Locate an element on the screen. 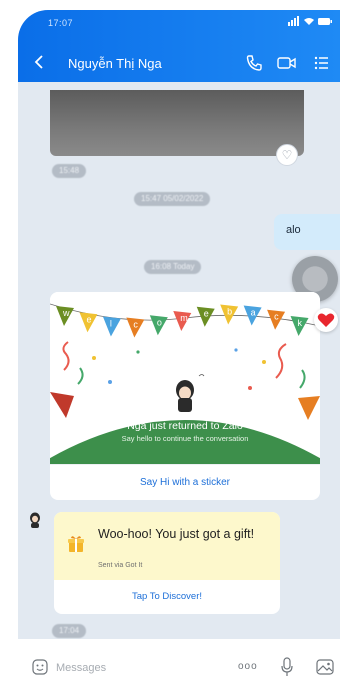 This screenshot has width=340, height=687. more-options-icon: ooo is located at coordinates (248, 666).